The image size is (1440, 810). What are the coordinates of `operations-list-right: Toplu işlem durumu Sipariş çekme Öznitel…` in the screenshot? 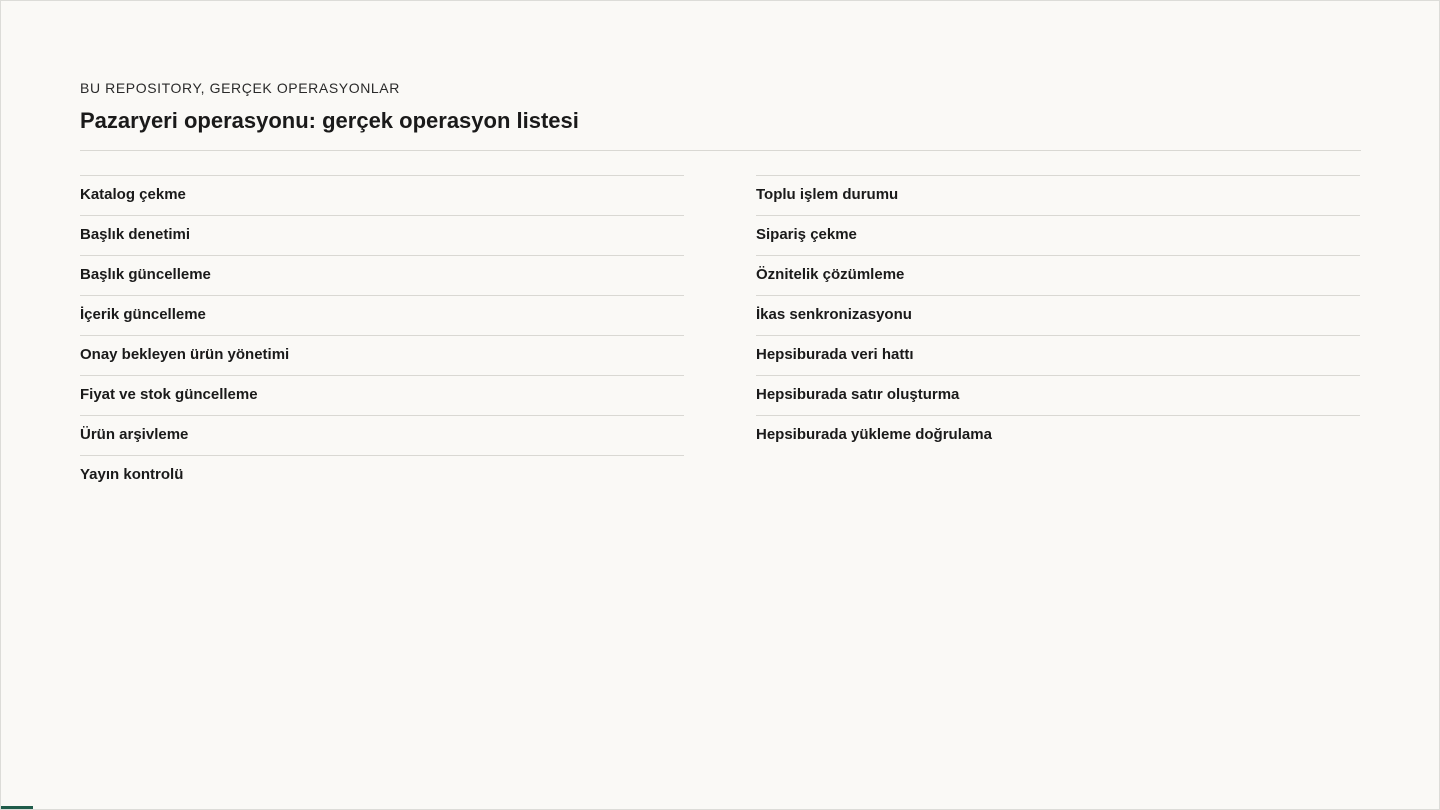 It's located at (1058, 315).